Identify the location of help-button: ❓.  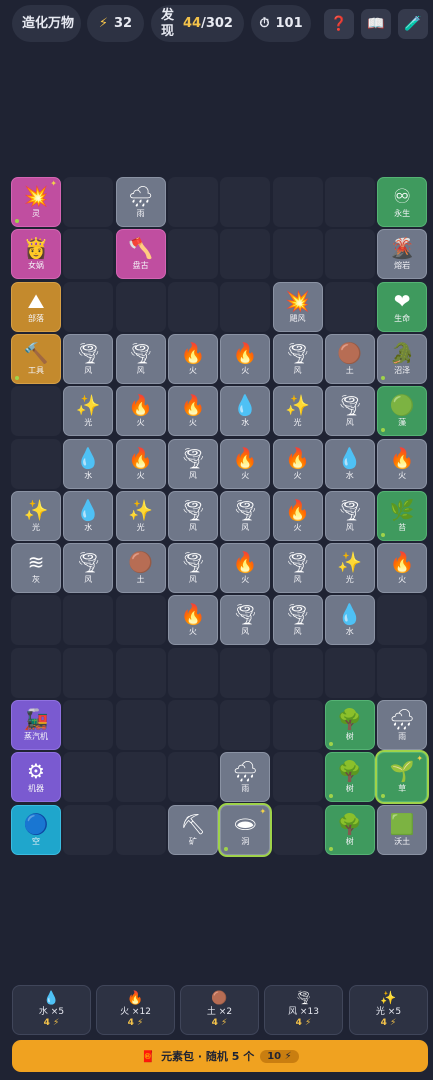
(339, 24).